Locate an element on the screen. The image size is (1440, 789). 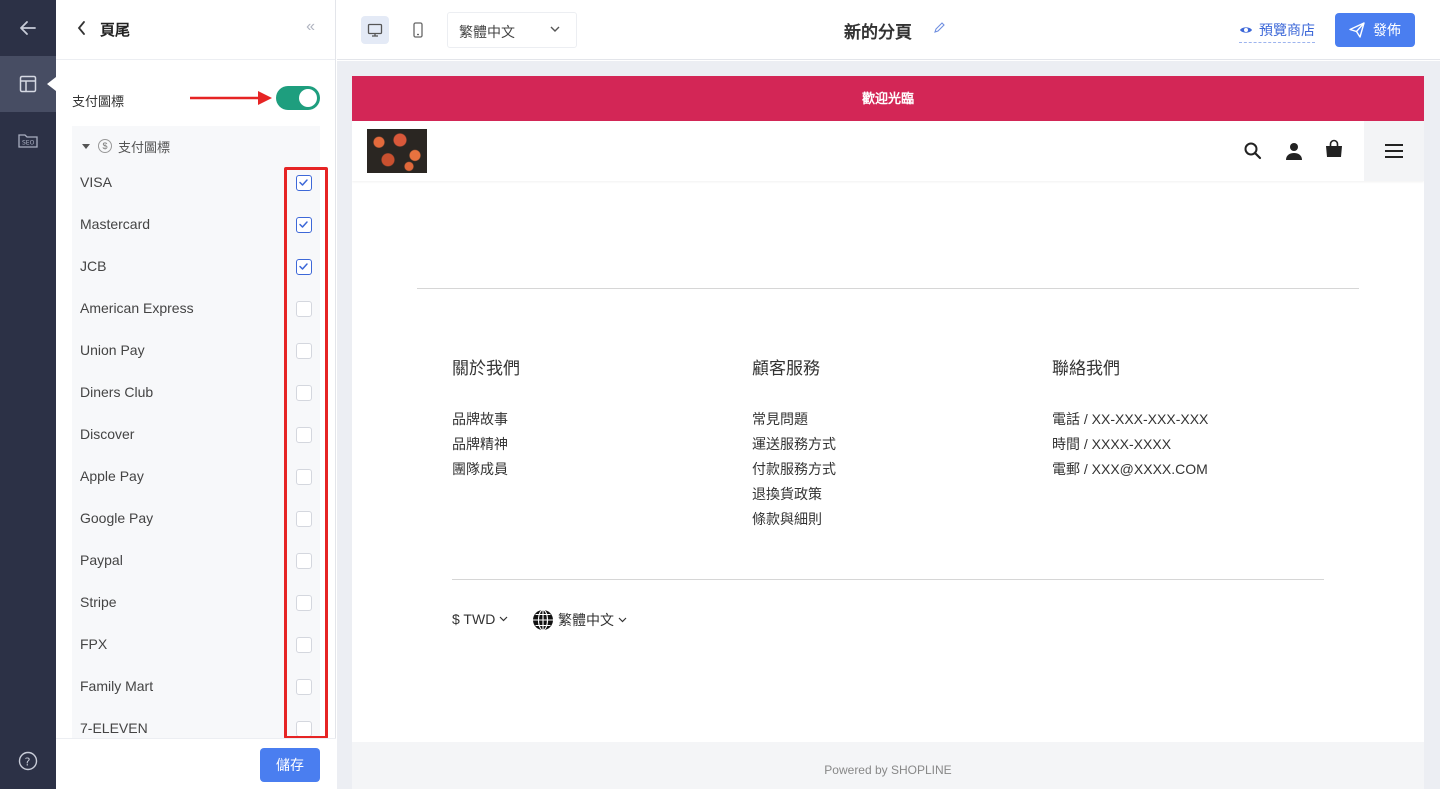
footer-link: 時間 / XXXX-XXXX is located at coordinates (1130, 444).